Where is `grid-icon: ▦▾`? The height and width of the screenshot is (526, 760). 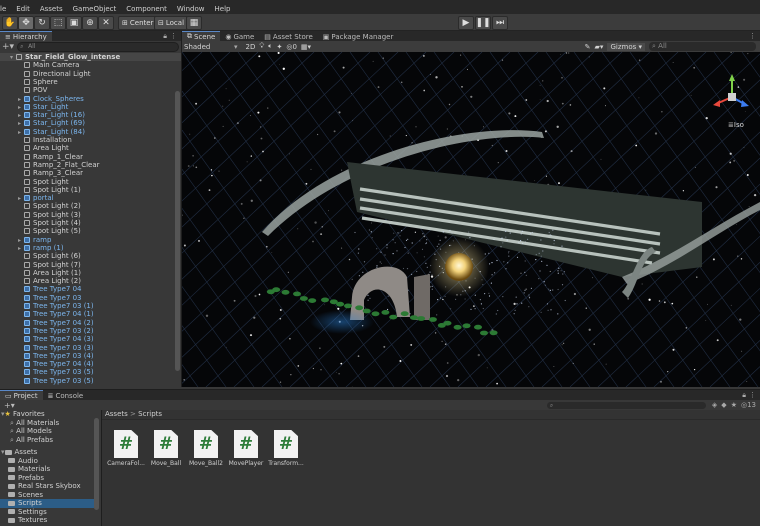
grid-icon: ▦▾ is located at coordinates (306, 47).